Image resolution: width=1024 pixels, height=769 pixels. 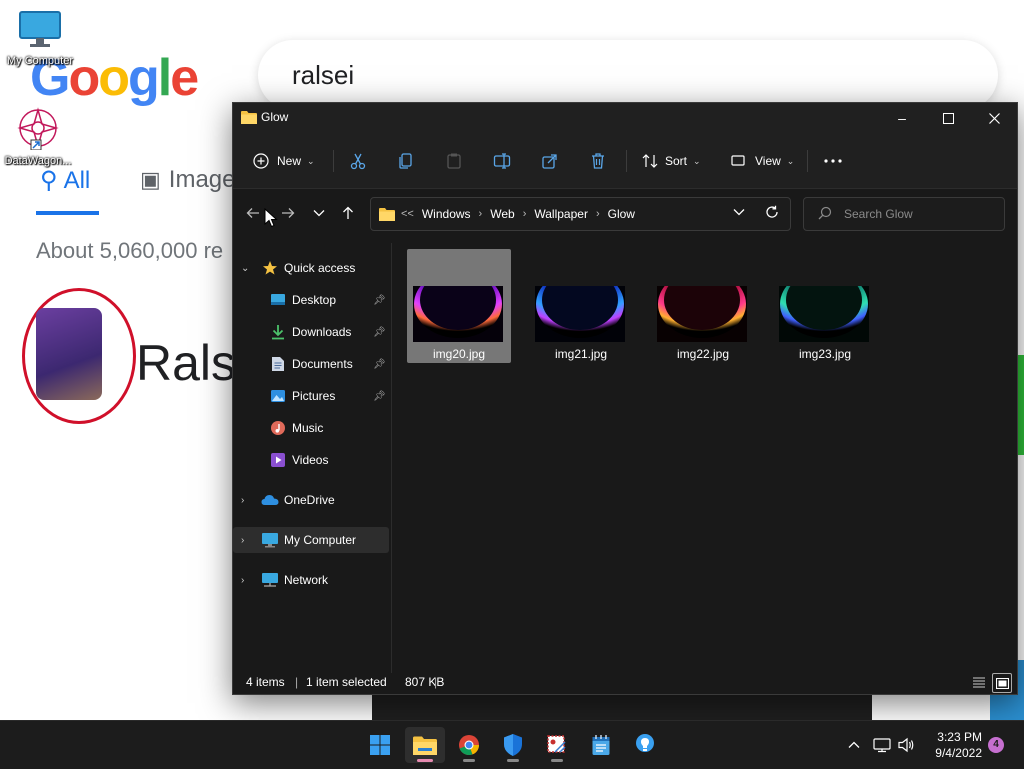 I want to click on start-button, so click(x=380, y=745).